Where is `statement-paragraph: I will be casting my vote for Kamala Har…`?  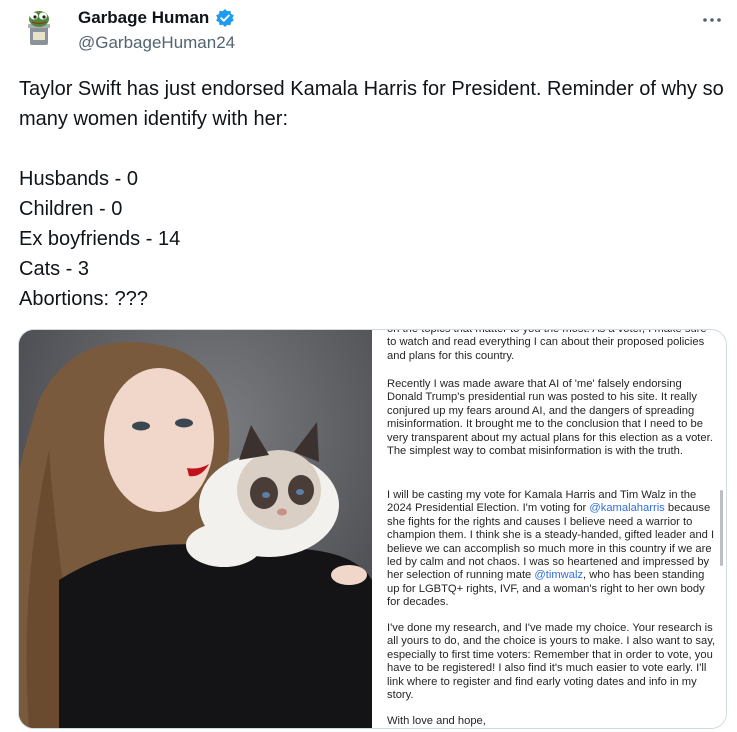 statement-paragraph: I will be casting my vote for Kamala Har… is located at coordinates (552, 549).